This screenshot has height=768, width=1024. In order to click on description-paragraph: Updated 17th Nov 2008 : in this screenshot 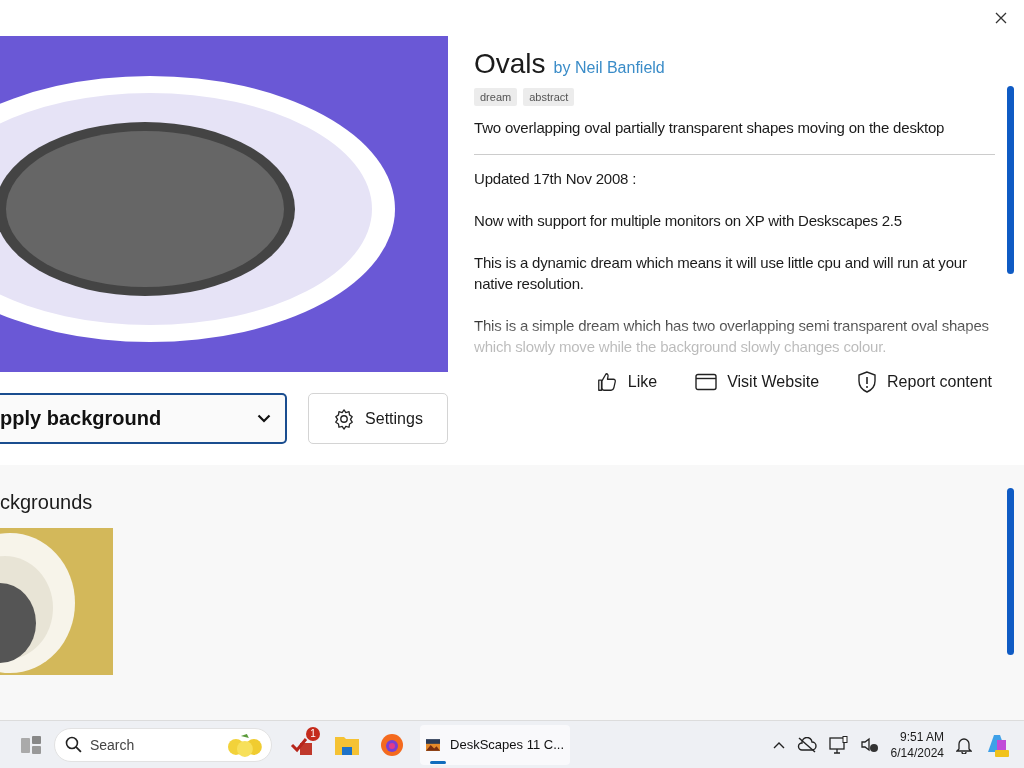, I will do `click(556, 179)`.